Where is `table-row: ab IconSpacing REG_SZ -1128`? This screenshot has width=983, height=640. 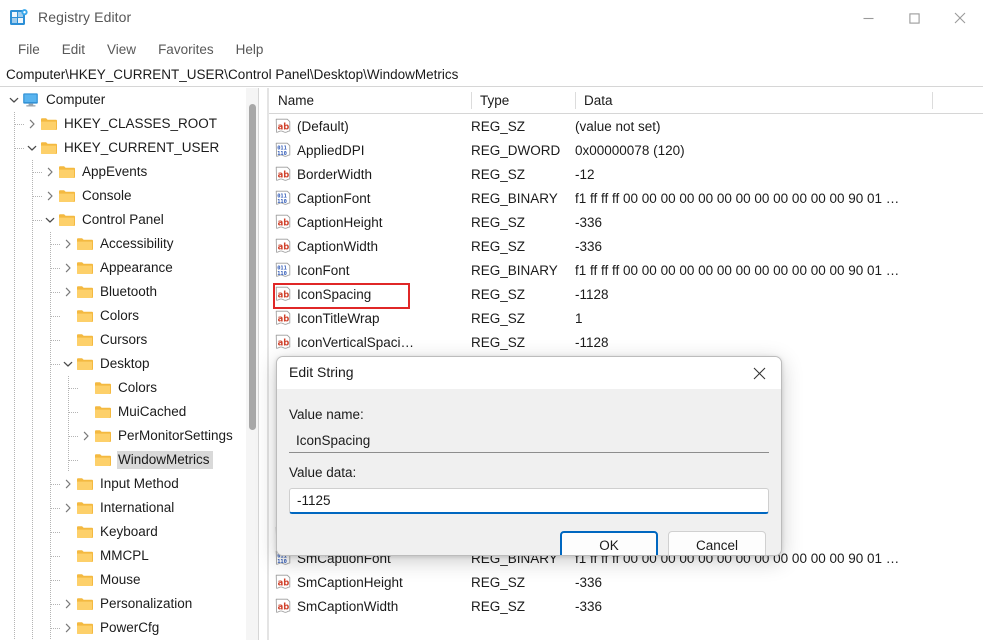
table-row: ab IconSpacing REG_SZ -1128 is located at coordinates (626, 294).